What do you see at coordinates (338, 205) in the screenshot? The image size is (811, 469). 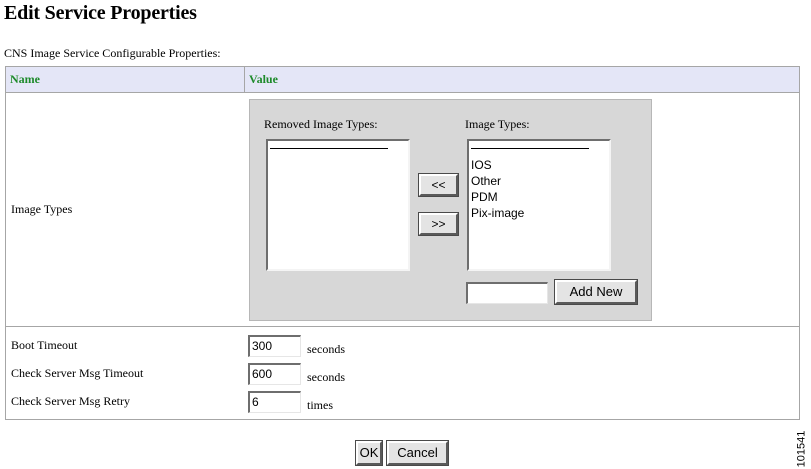 I see `removed-image-types-list` at bounding box center [338, 205].